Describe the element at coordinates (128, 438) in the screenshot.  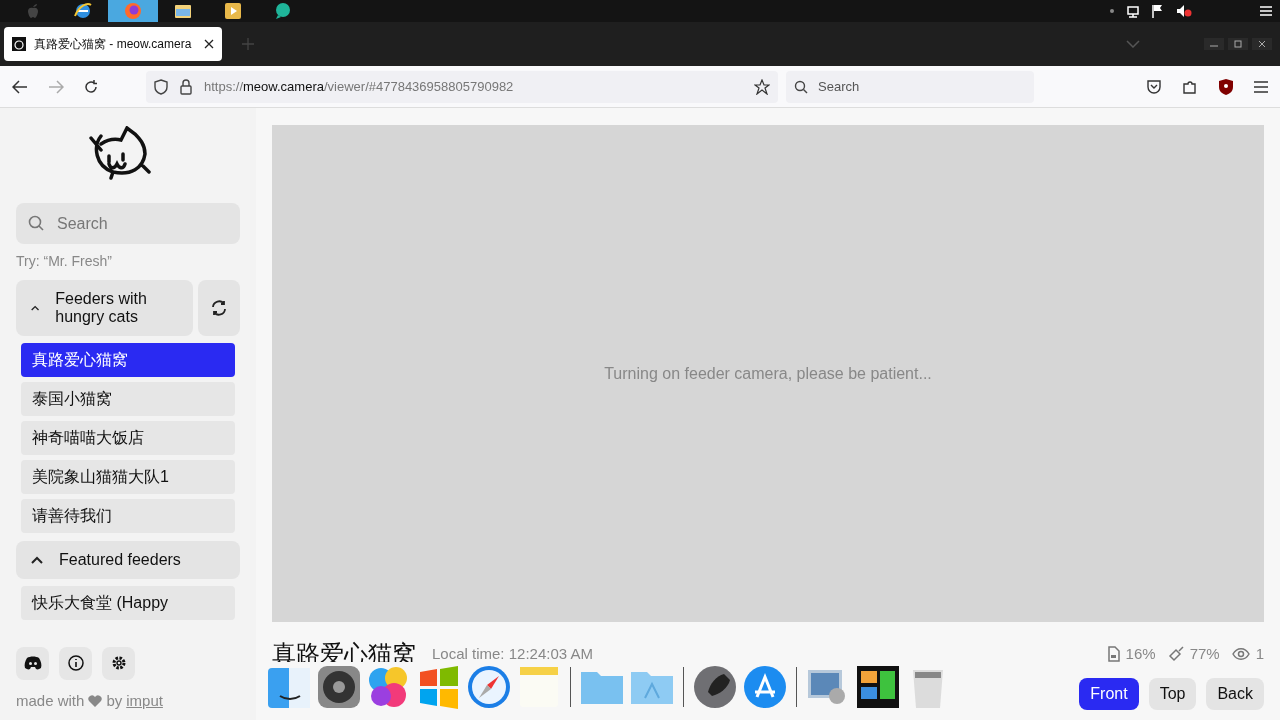
I see `feeder-item: 神奇喵喵大饭店` at that location.